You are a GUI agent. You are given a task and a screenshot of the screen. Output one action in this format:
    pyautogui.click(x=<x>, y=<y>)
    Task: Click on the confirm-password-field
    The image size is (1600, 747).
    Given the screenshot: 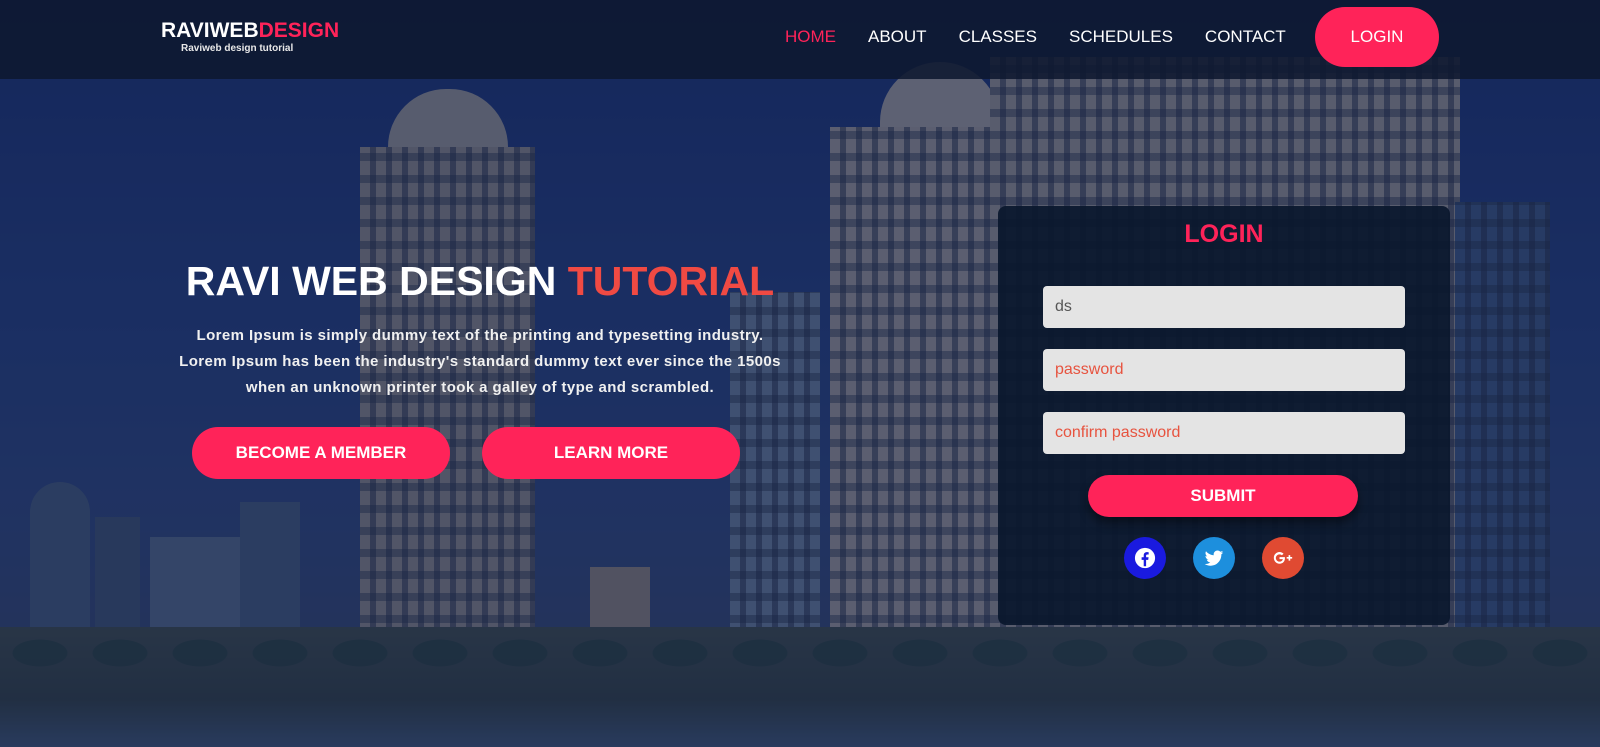 What is the action you would take?
    pyautogui.click(x=1224, y=433)
    